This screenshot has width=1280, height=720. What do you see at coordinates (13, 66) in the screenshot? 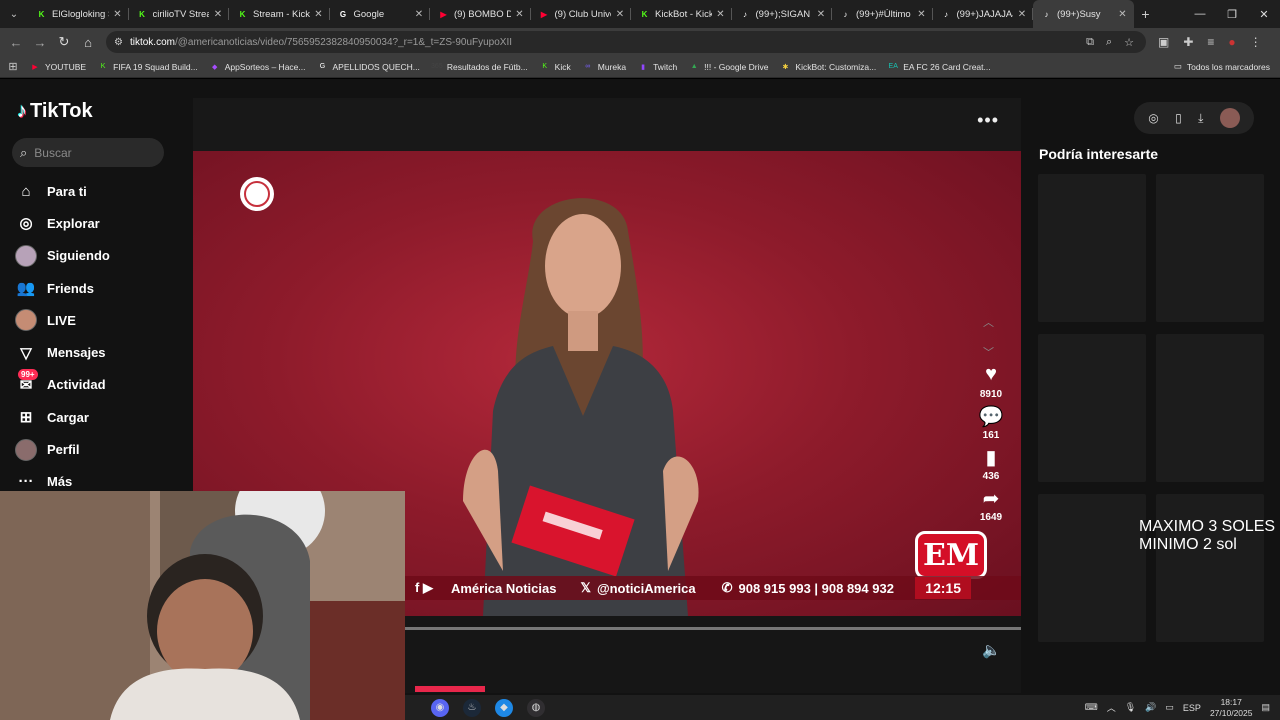
I see `apps-grid-icon: ⊞` at bounding box center [13, 66].